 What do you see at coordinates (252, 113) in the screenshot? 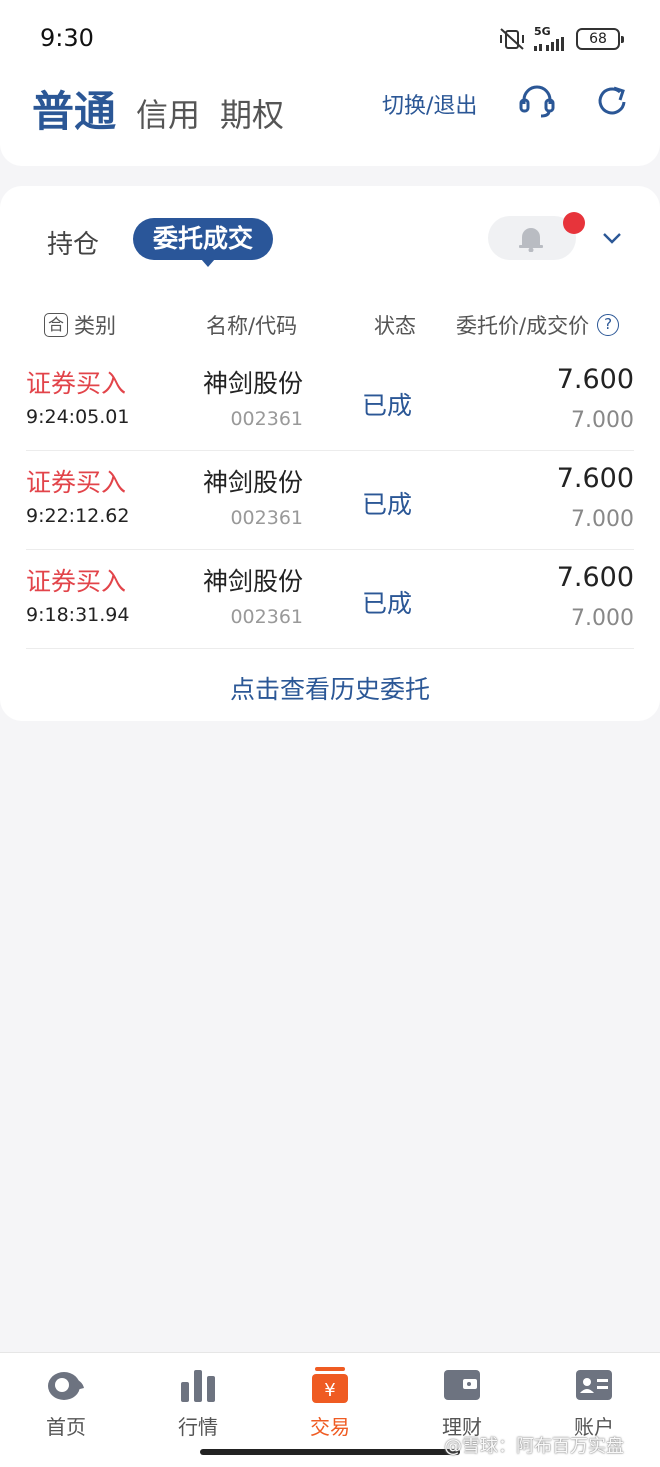
I see `tab-options: 期权` at bounding box center [252, 113].